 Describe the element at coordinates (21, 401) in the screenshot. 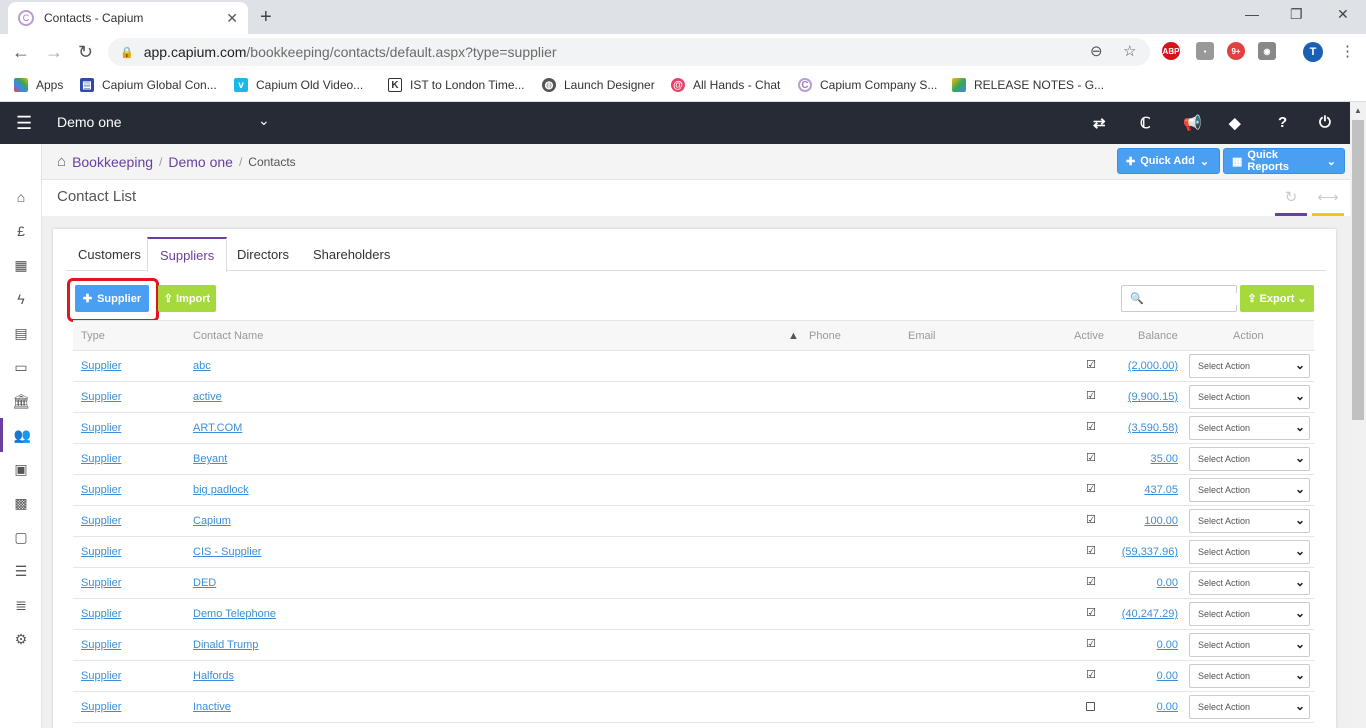

I see `sidebar-bank-icon: 🏛` at that location.